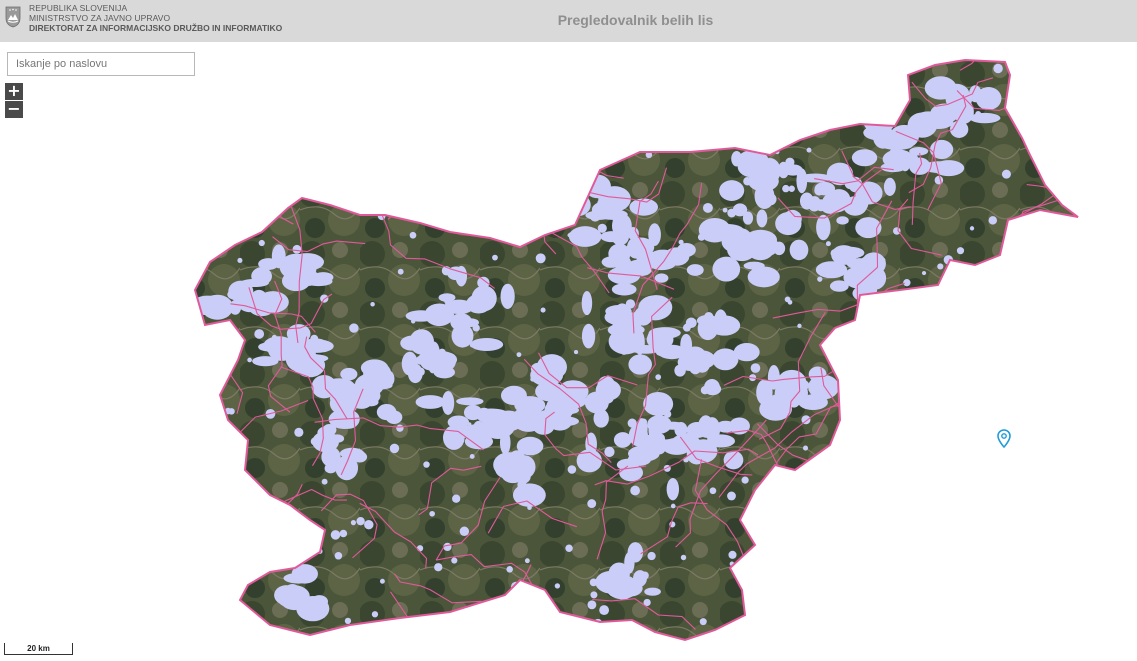 The height and width of the screenshot is (661, 1137). What do you see at coordinates (14, 91) in the screenshot?
I see `zoom-in-button: +` at bounding box center [14, 91].